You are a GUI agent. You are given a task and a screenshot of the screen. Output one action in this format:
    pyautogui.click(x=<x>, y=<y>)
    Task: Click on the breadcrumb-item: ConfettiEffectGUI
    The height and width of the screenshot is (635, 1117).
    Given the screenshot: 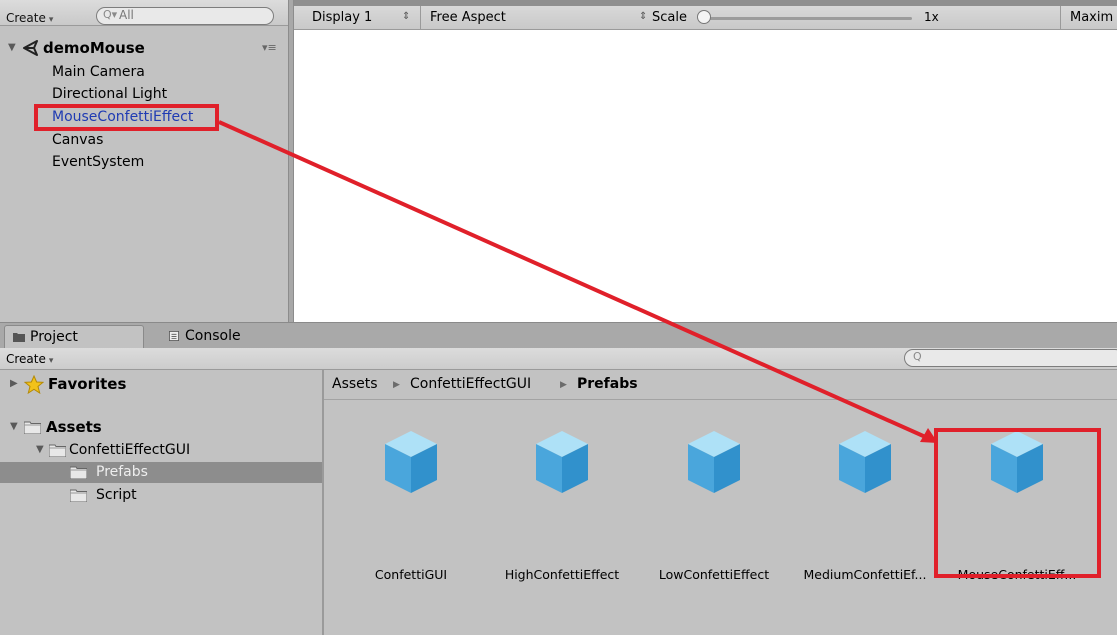 What is the action you would take?
    pyautogui.click(x=470, y=384)
    